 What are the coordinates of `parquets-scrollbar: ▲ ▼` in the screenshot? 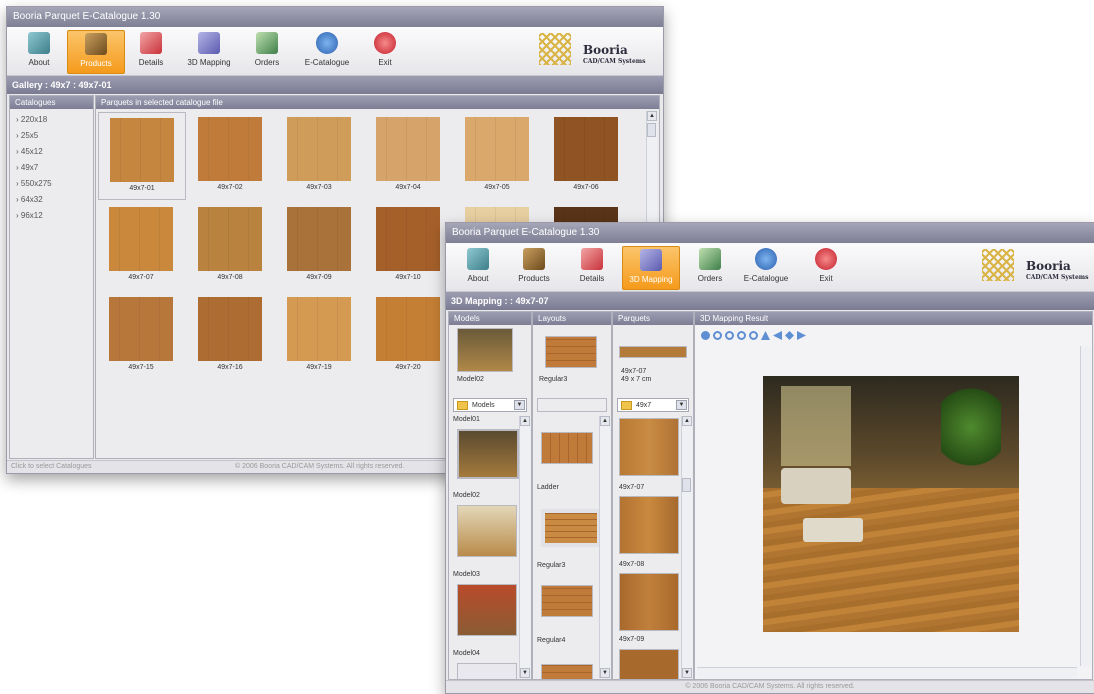 It's located at (686, 547).